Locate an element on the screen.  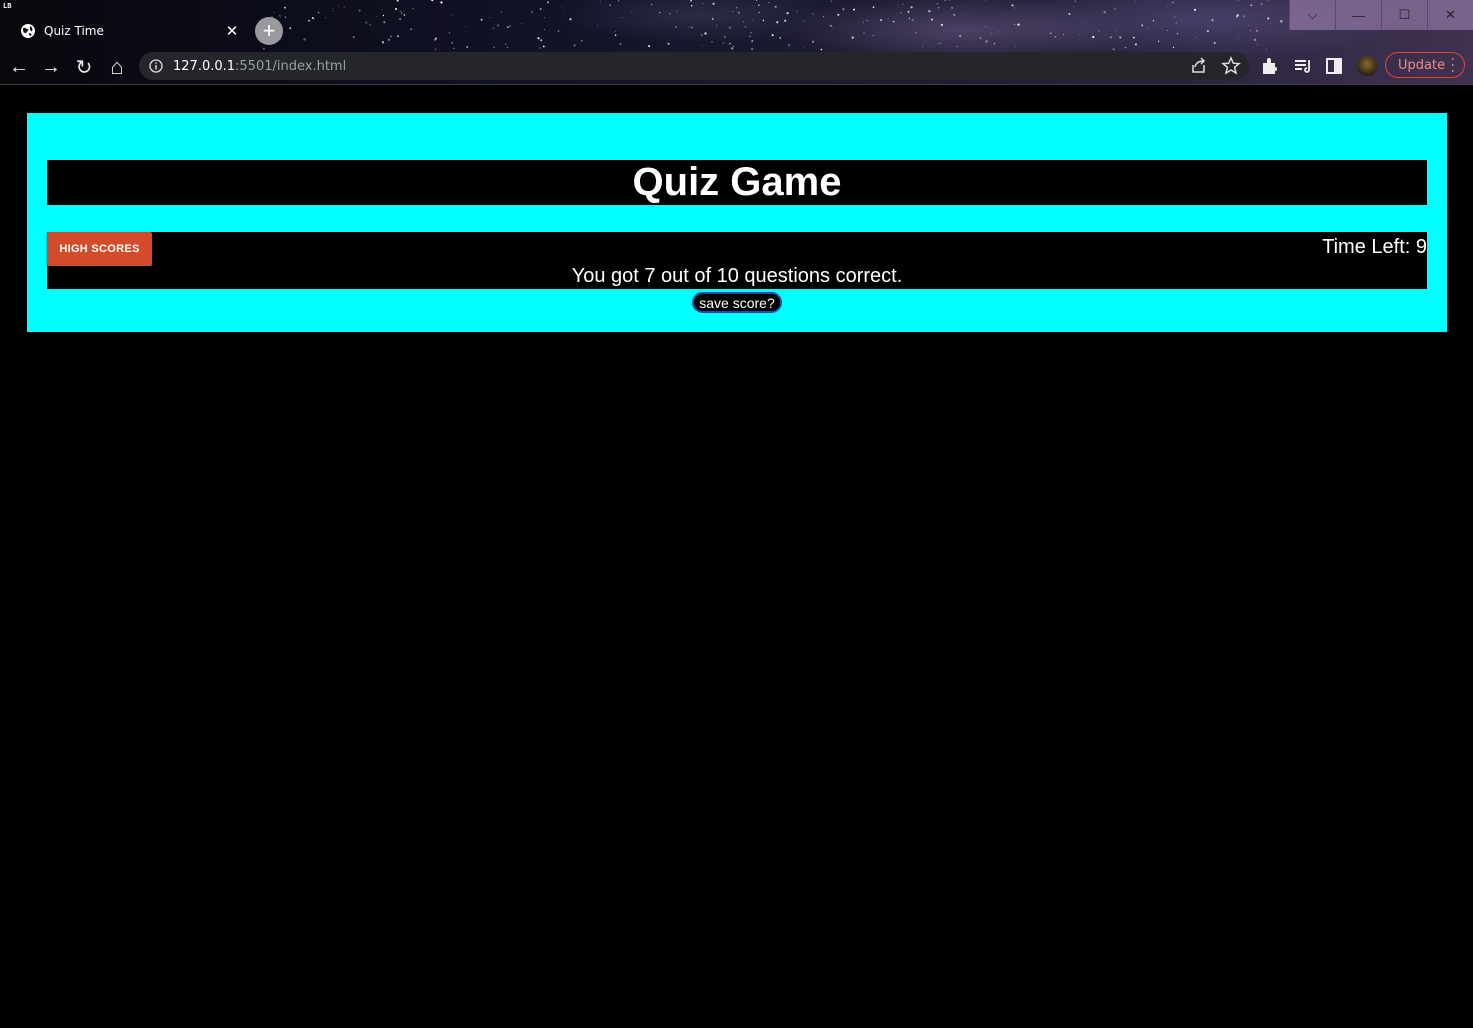
url-path: :5501/index.html is located at coordinates (291, 66).